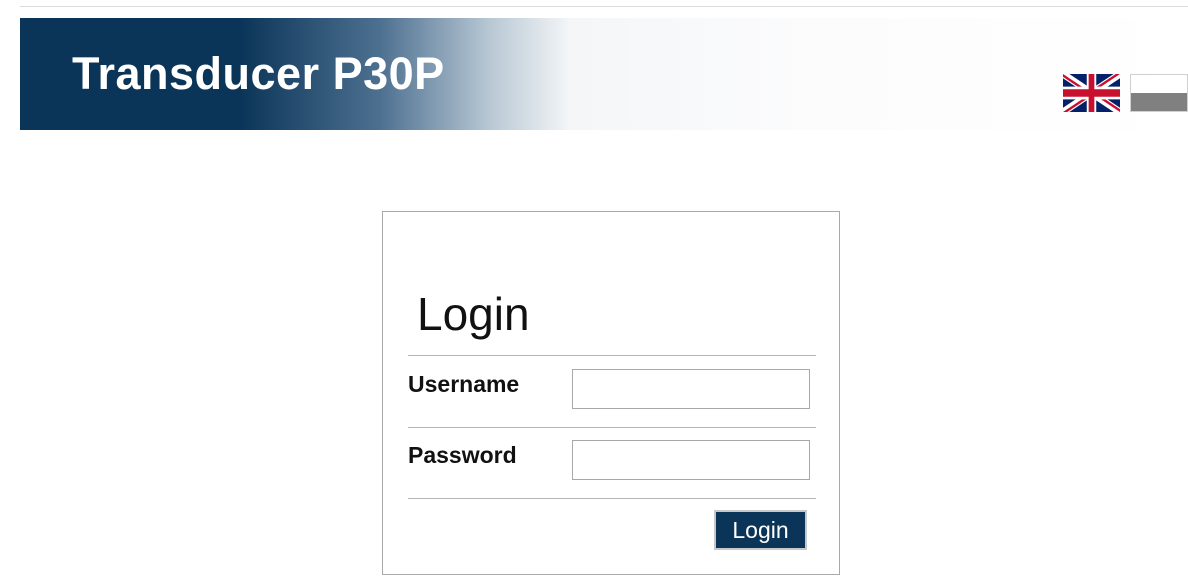 Image resolution: width=1188 pixels, height=587 pixels. What do you see at coordinates (1159, 84) in the screenshot?
I see `flag-white-stripe` at bounding box center [1159, 84].